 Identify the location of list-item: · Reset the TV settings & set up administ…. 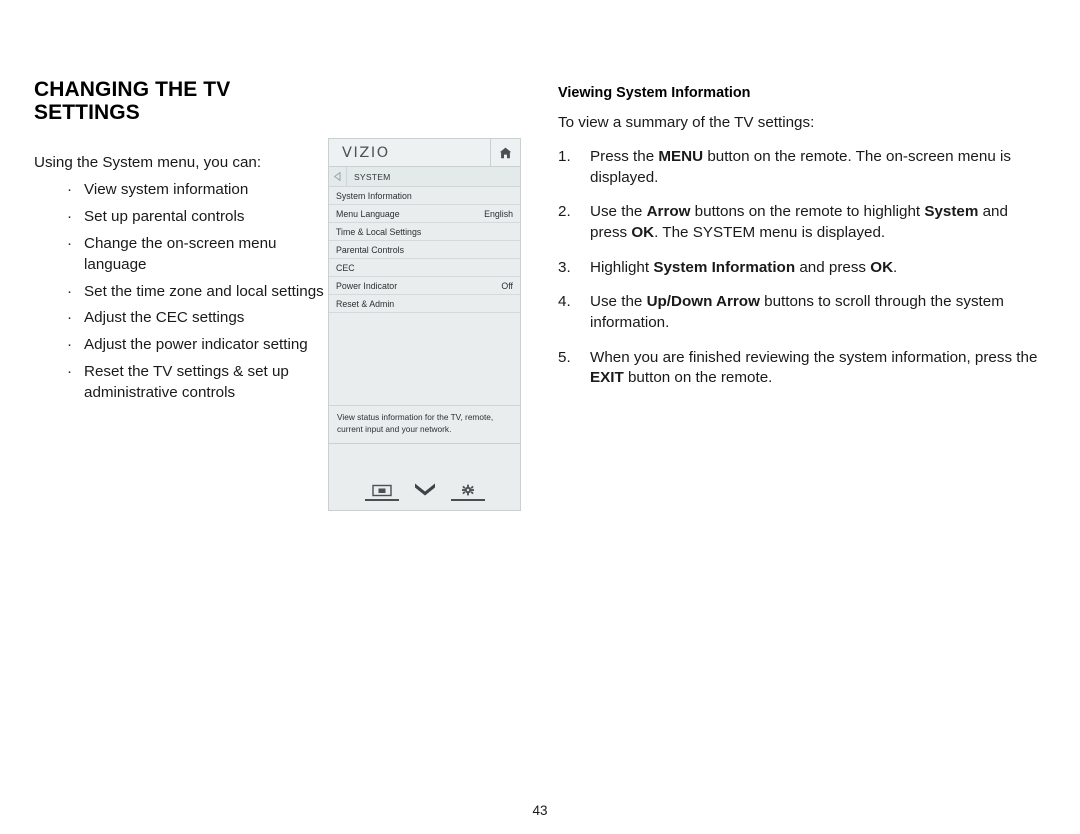
(179, 383).